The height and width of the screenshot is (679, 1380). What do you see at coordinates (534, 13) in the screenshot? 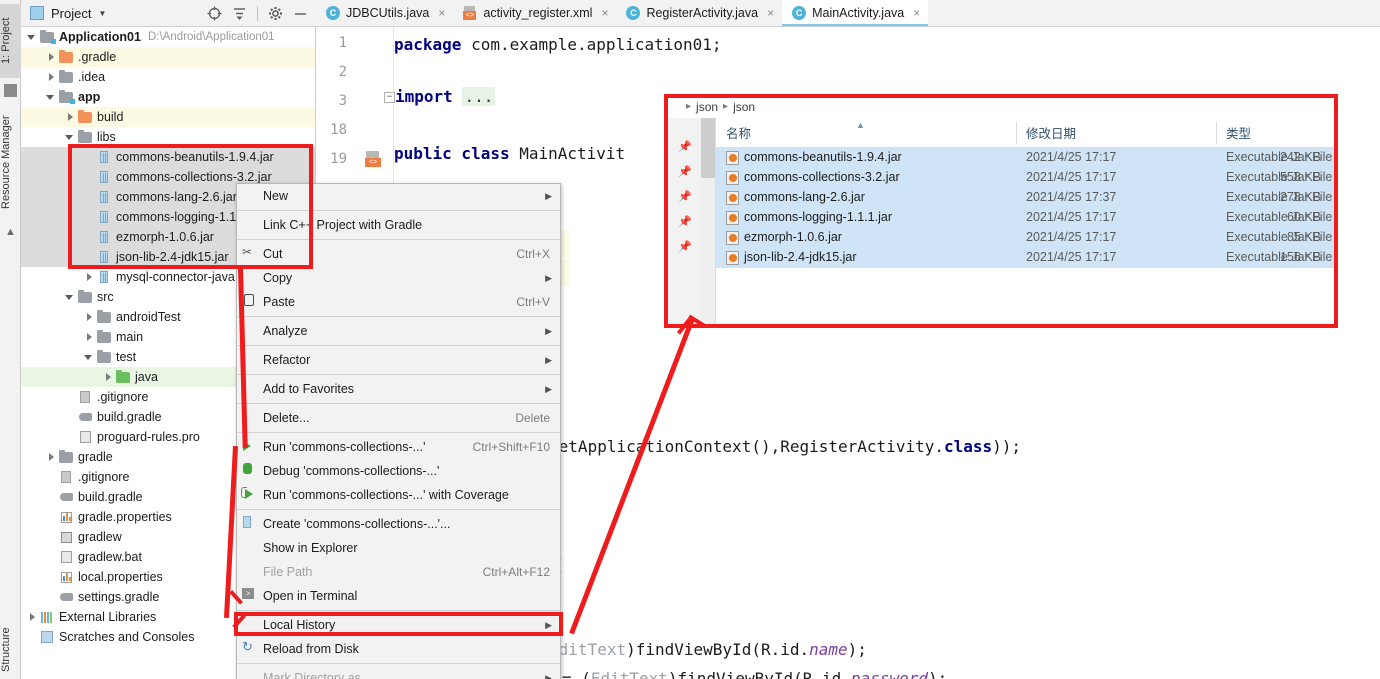
I see `editor-tab-activity-register-xml: activity_register.xml ×` at bounding box center [534, 13].